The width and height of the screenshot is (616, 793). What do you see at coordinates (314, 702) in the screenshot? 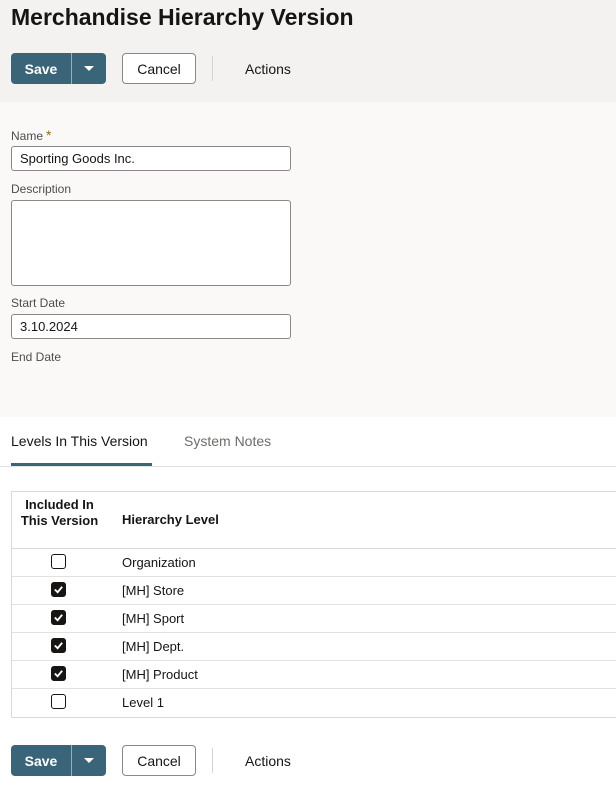
I see `table-row: Level 1` at bounding box center [314, 702].